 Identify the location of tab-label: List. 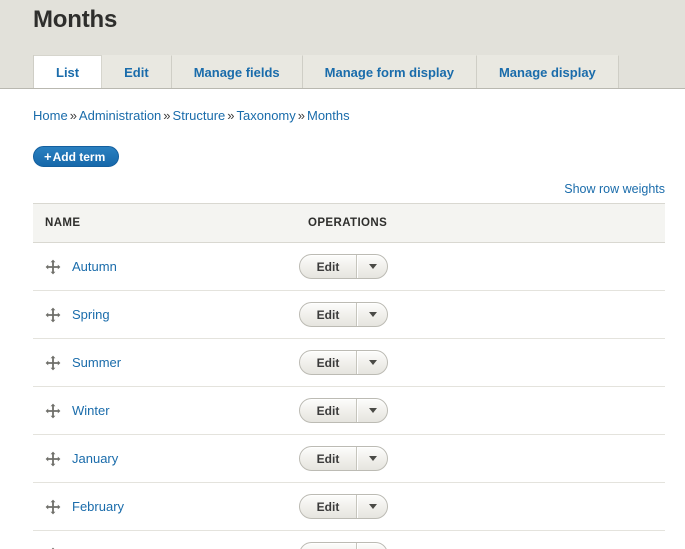
(68, 72).